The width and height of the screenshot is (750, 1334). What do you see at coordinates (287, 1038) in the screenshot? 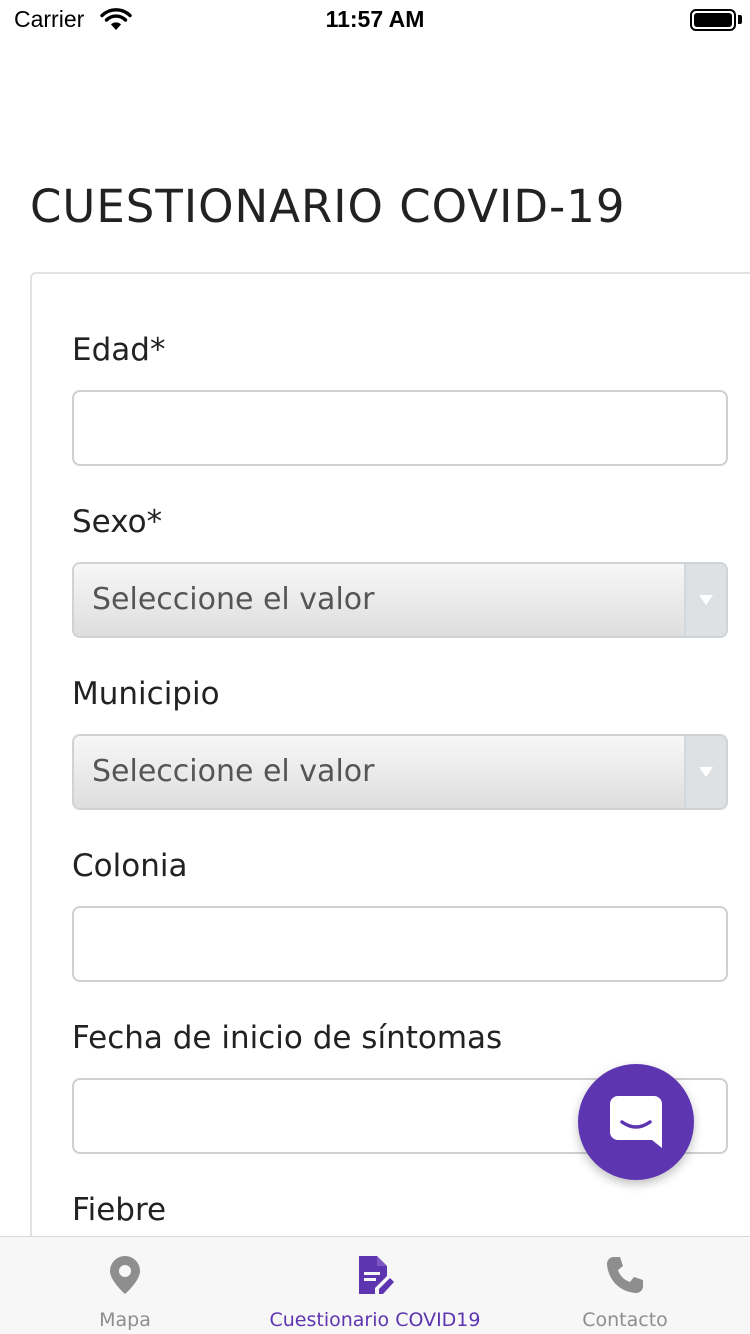
I see `fecha-inicio-label: Fecha de inicio de síntomas` at bounding box center [287, 1038].